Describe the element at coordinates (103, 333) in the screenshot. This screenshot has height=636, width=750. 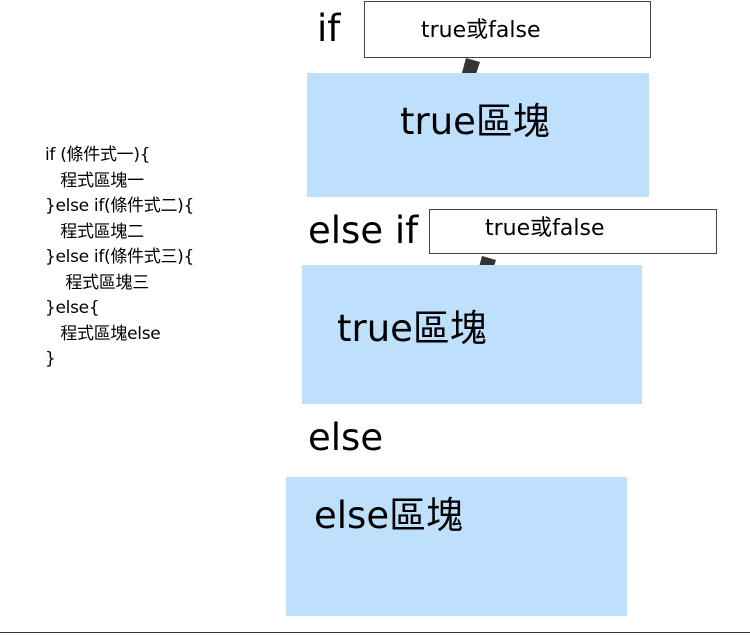
I see `code-line: 程式區塊else` at that location.